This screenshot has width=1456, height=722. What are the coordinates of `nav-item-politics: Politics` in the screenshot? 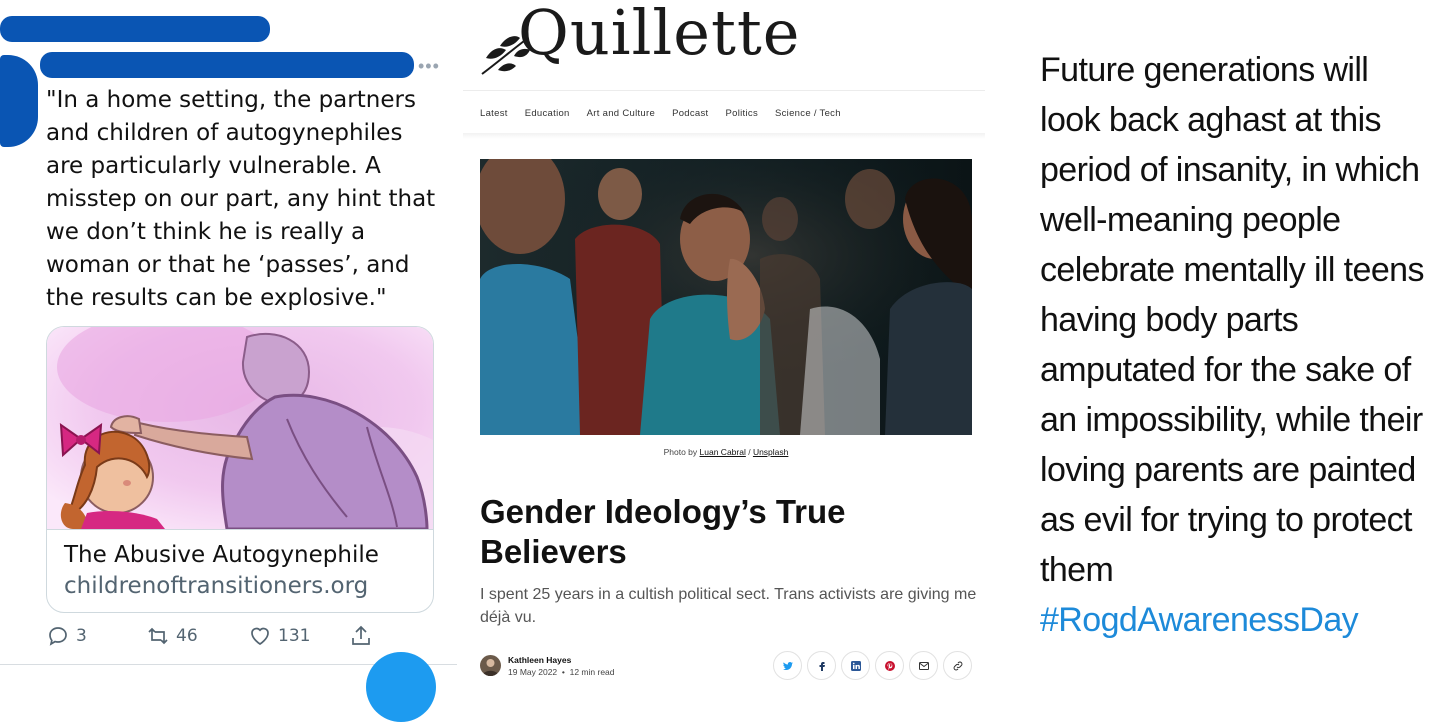 It's located at (742, 113).